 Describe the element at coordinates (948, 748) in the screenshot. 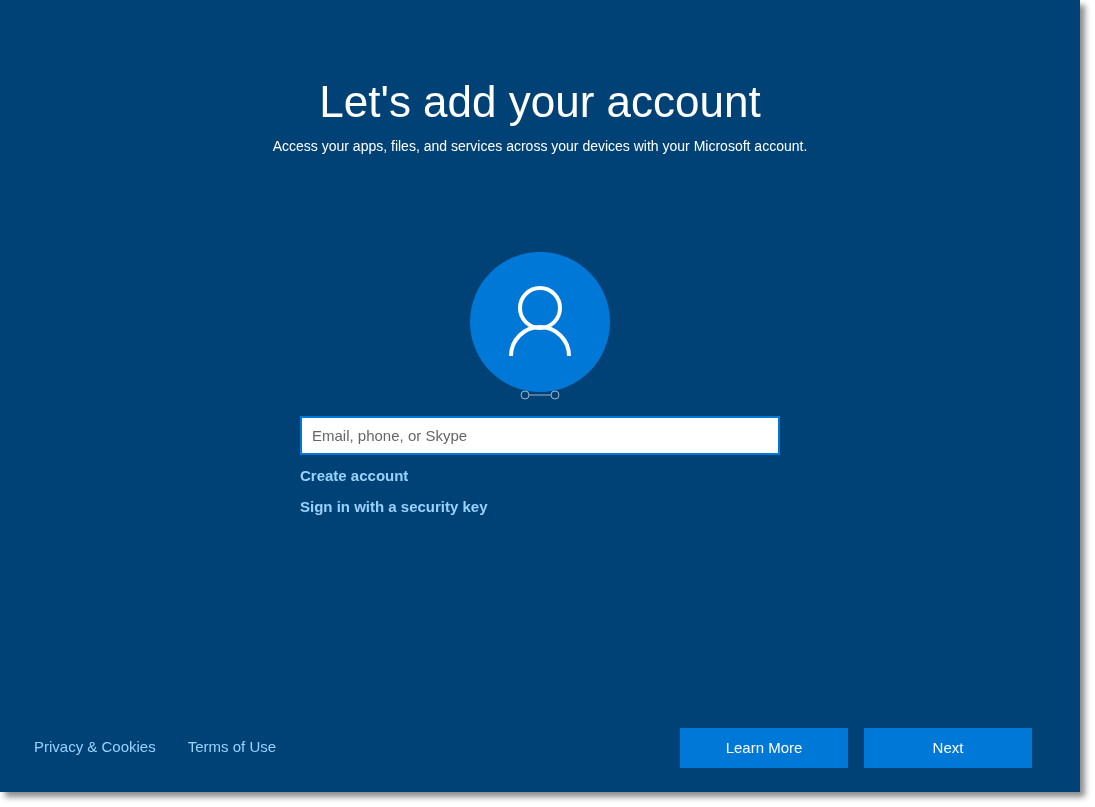

I see `next-button: Next` at that location.